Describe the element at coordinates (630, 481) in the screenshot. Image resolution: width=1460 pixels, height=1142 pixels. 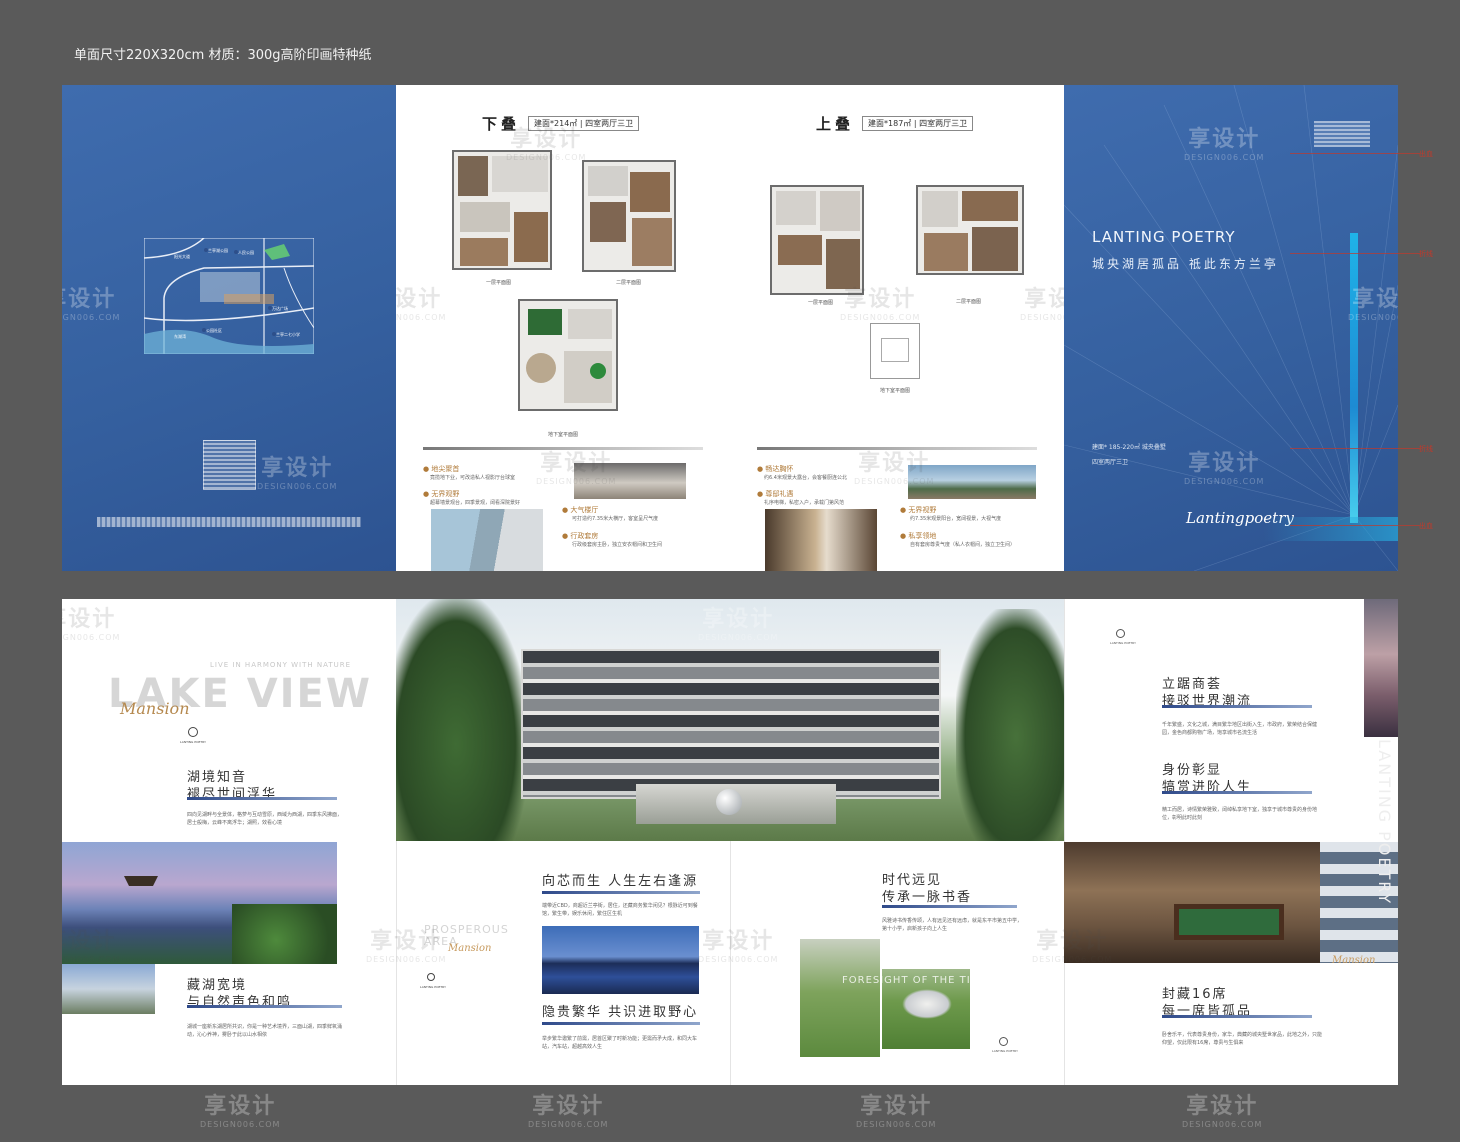
I see `living-room-photo` at that location.